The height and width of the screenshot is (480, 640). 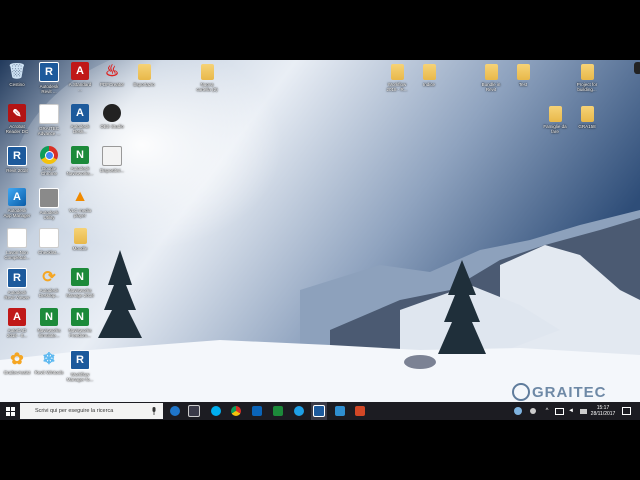 I want to click on tray-people-icon, so click(x=533, y=411).